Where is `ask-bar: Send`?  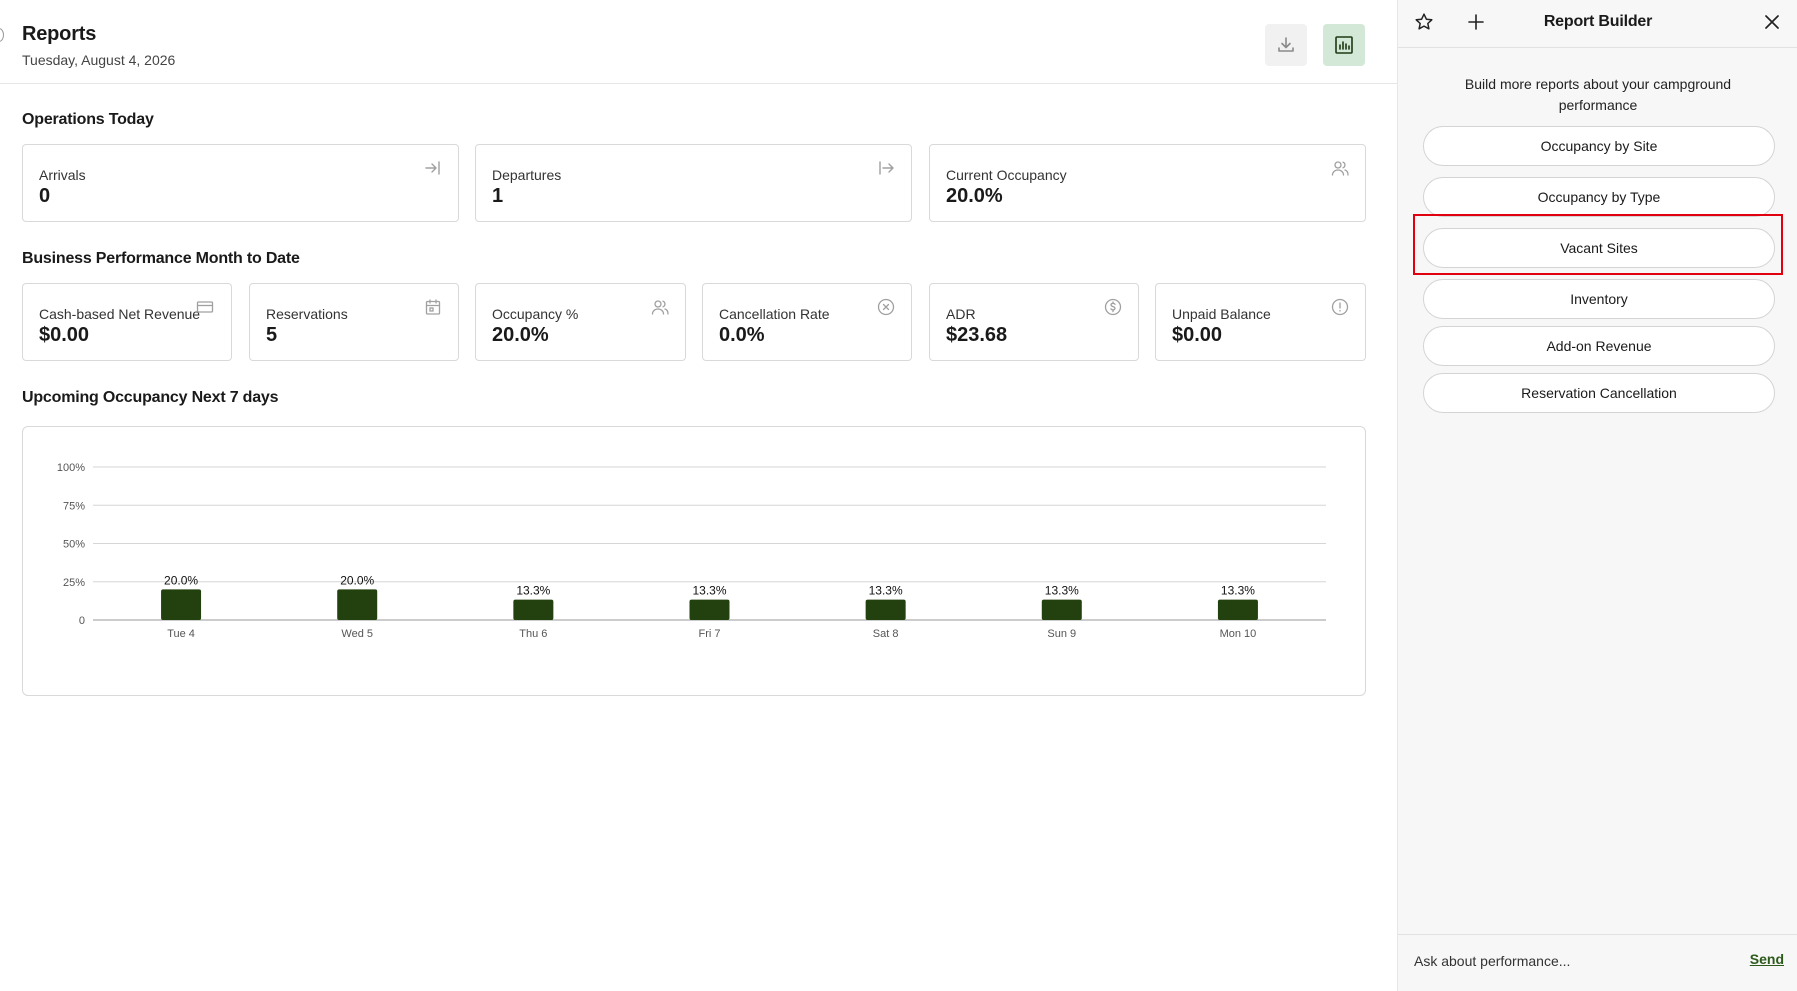
ask-bar: Send is located at coordinates (1597, 962).